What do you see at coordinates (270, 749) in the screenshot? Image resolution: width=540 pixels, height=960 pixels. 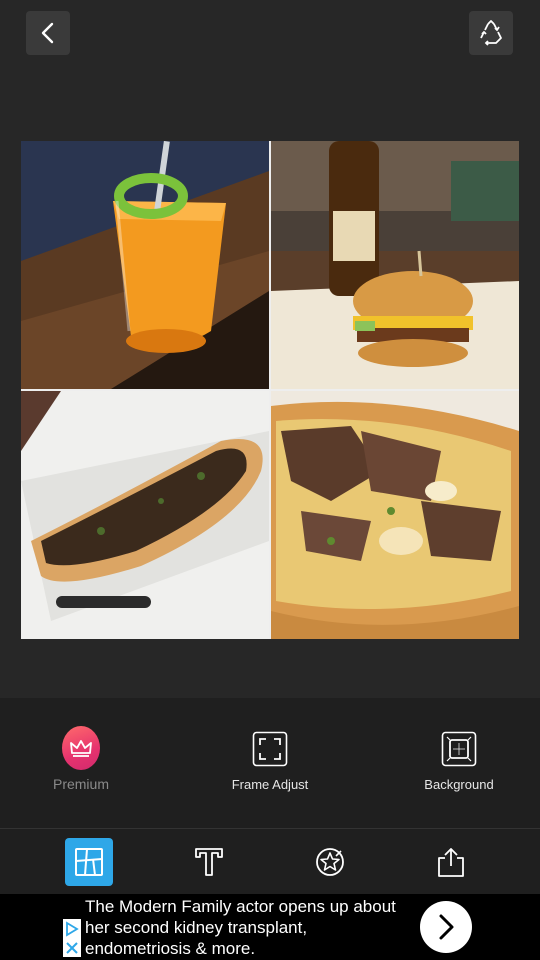 I see `frame-adjust-icon` at bounding box center [270, 749].